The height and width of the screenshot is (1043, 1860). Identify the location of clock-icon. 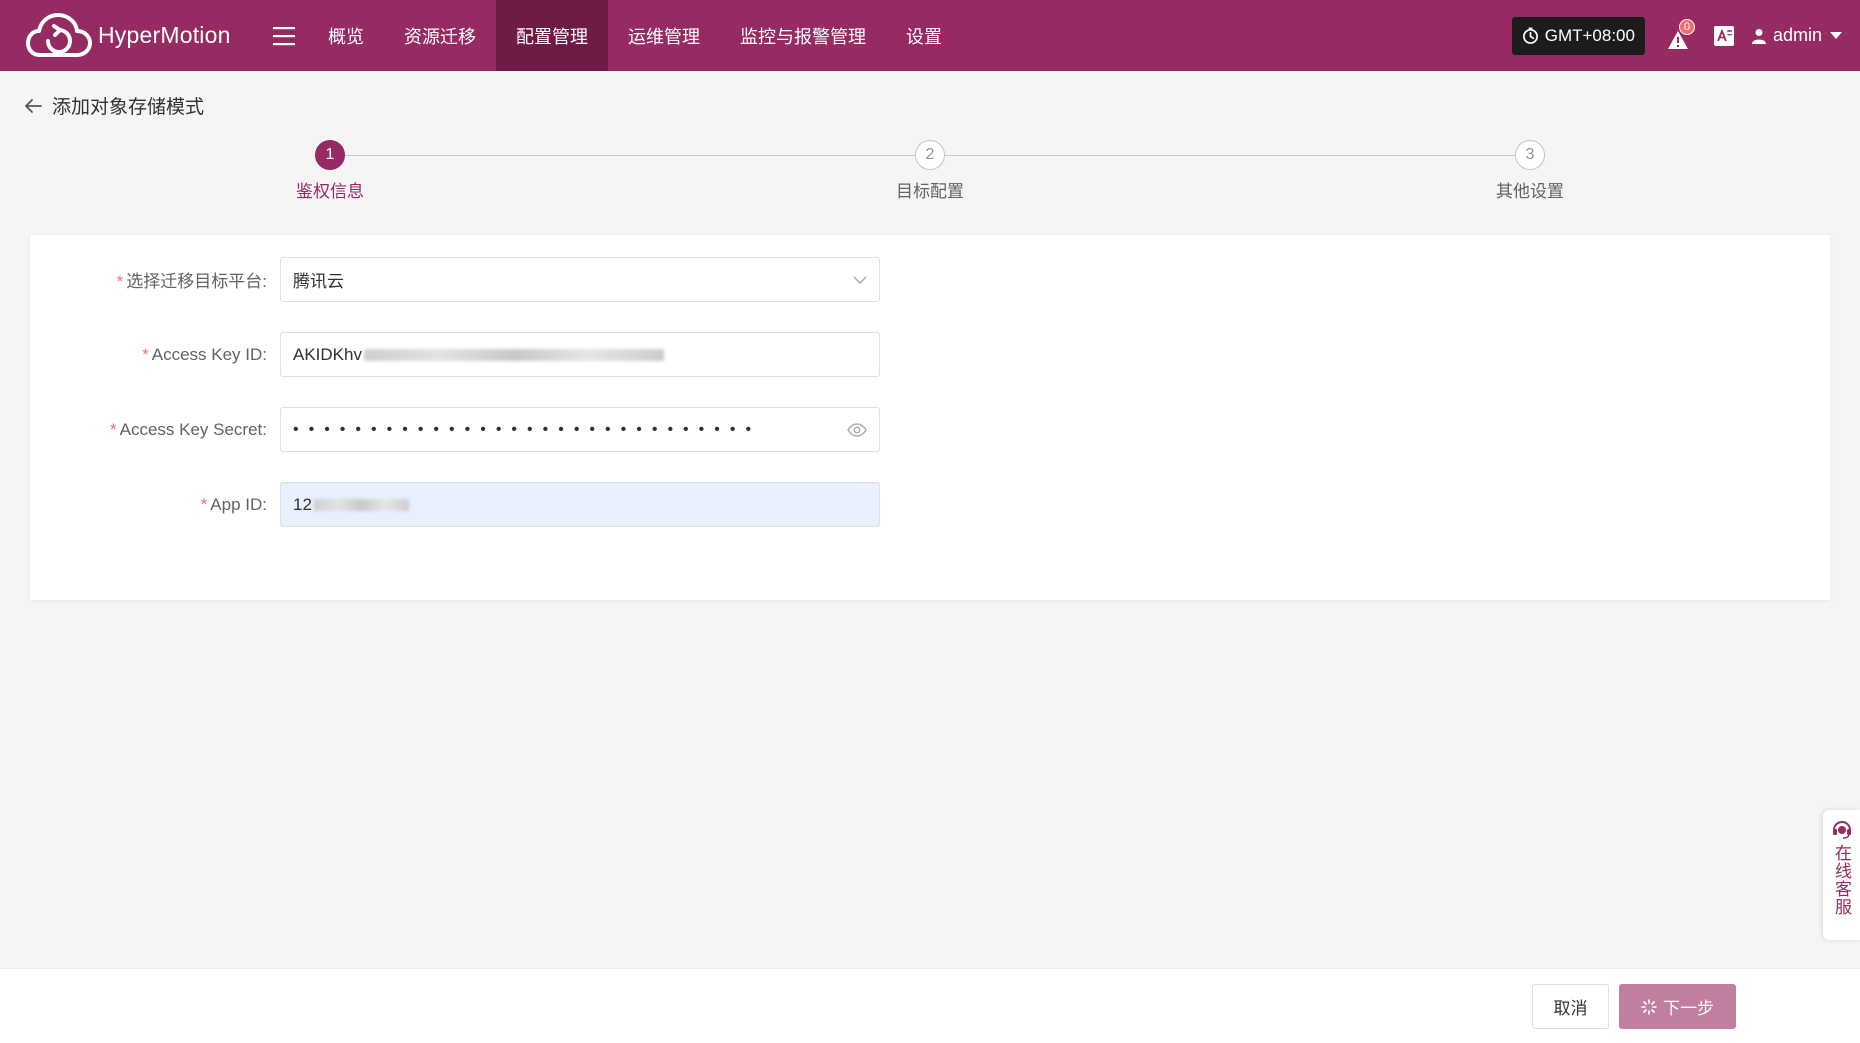
(1530, 35).